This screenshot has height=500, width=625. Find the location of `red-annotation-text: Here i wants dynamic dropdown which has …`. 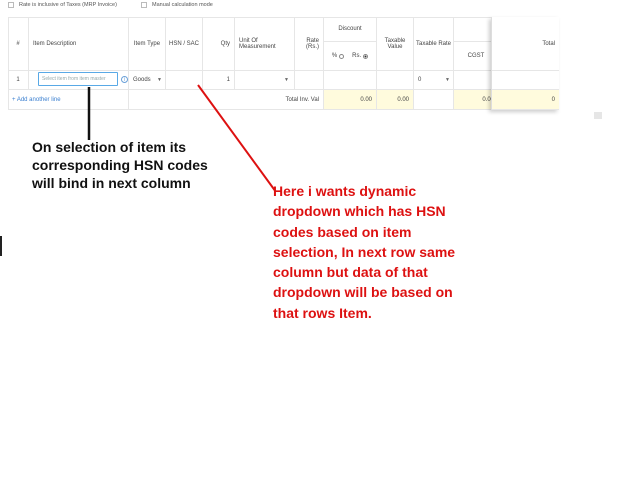

red-annotation-text: Here i wants dynamic dropdown which has … is located at coordinates (364, 252).